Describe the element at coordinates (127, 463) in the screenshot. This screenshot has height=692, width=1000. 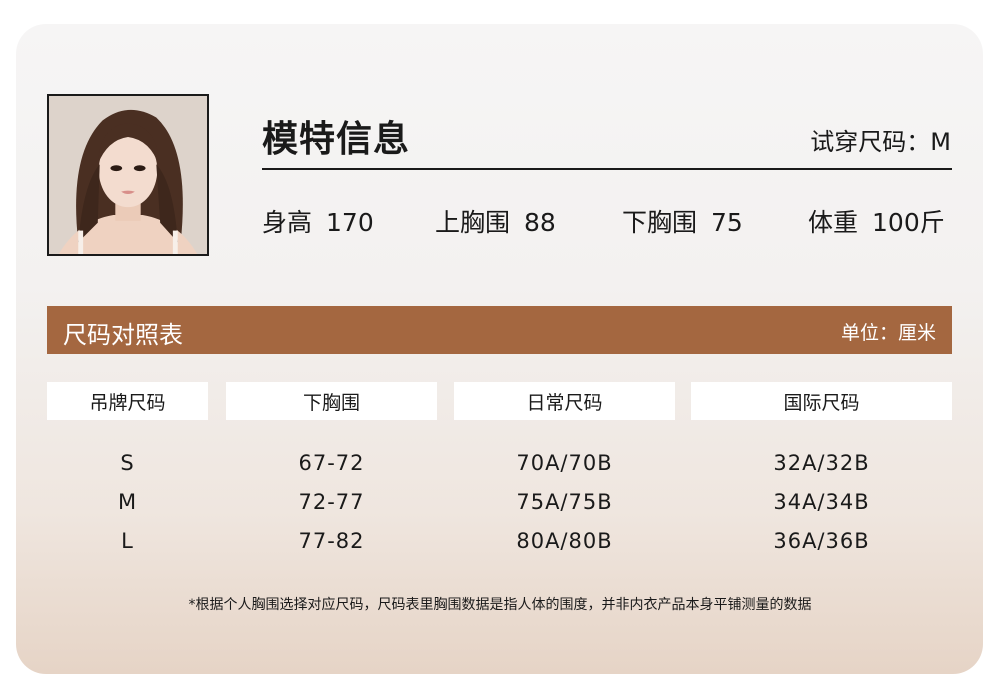
I see `table-cell: S` at that location.